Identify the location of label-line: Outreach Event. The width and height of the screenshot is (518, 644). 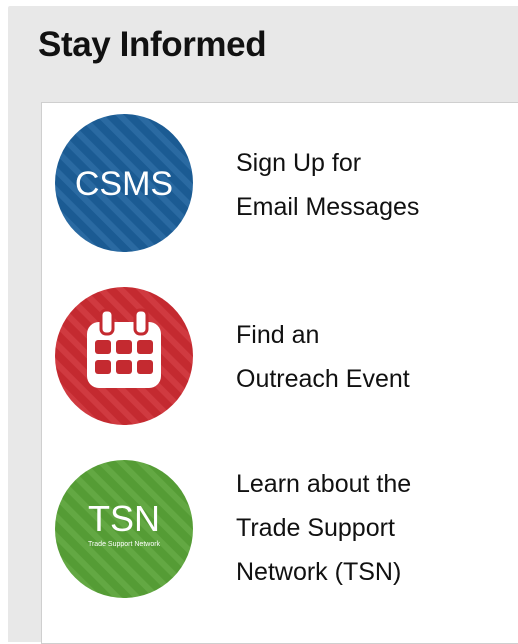
(323, 379).